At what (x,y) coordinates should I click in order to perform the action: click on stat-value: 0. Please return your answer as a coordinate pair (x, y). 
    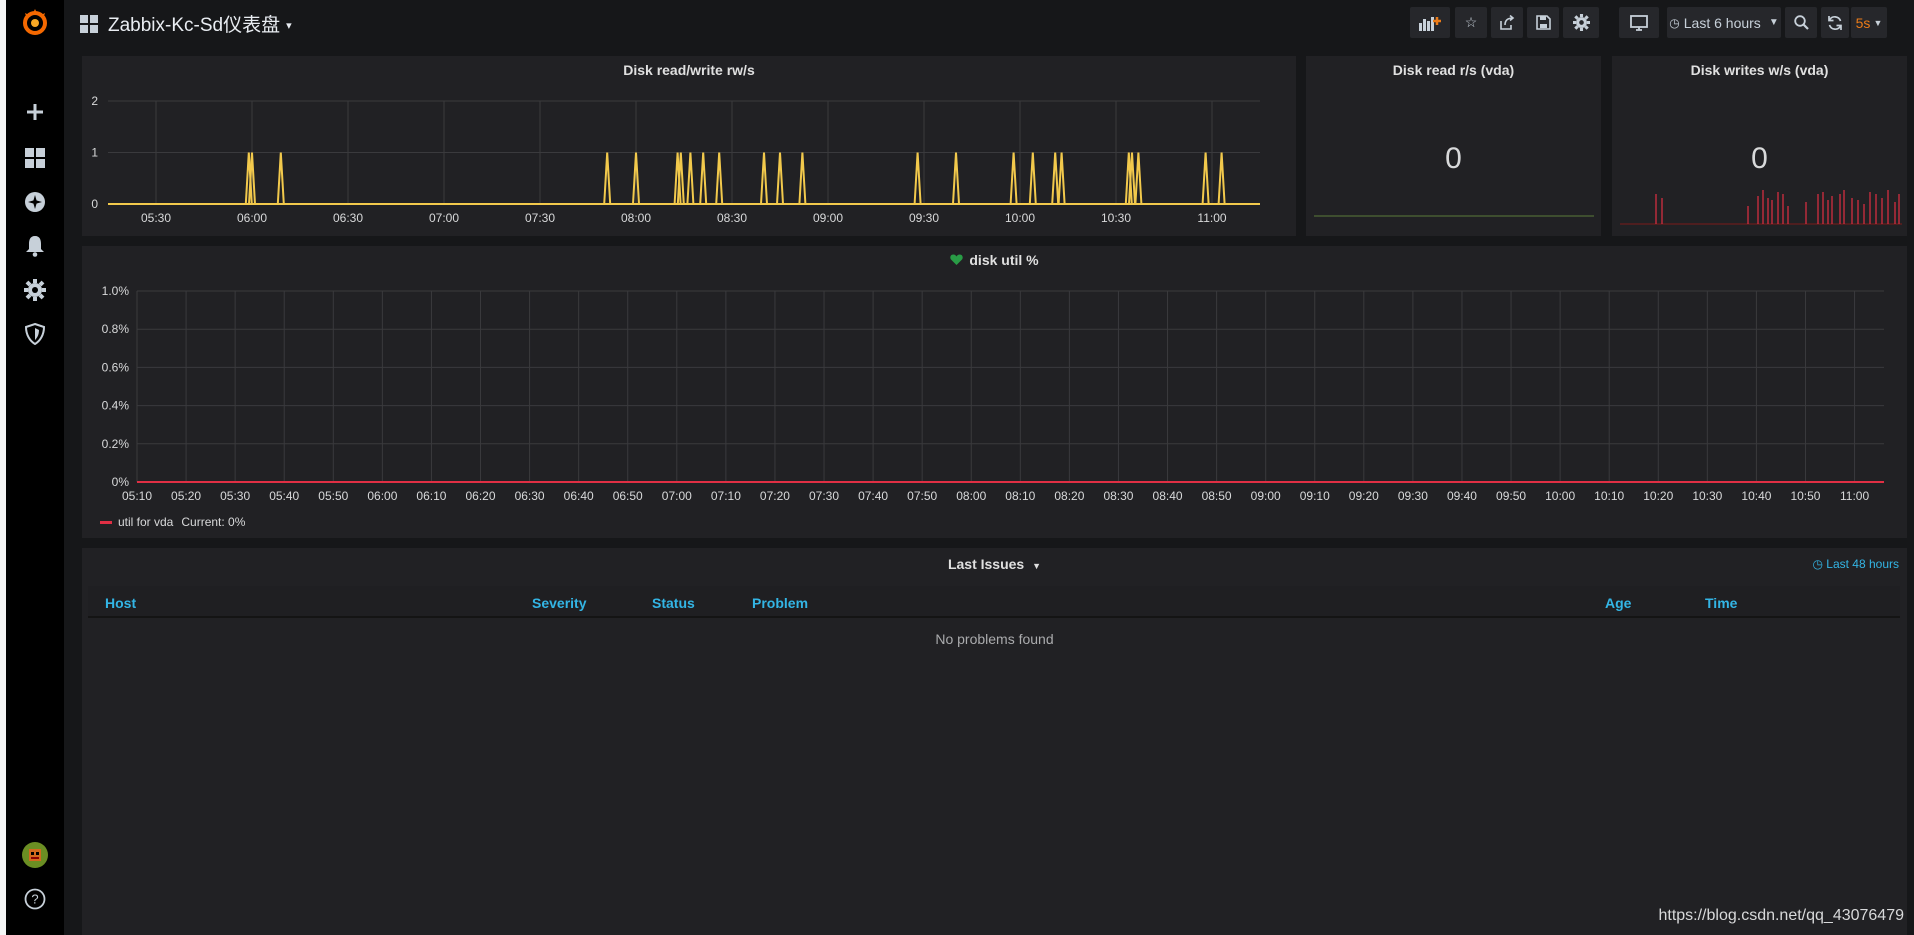
    Looking at the image, I should click on (1453, 158).